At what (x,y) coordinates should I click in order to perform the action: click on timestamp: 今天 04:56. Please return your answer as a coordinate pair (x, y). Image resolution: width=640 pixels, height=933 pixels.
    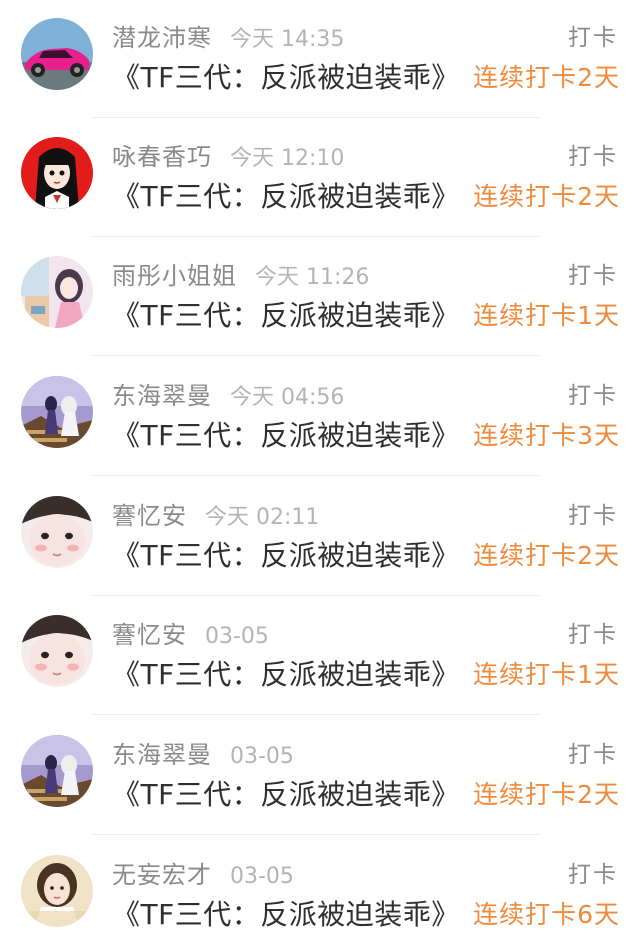
    Looking at the image, I should click on (287, 397).